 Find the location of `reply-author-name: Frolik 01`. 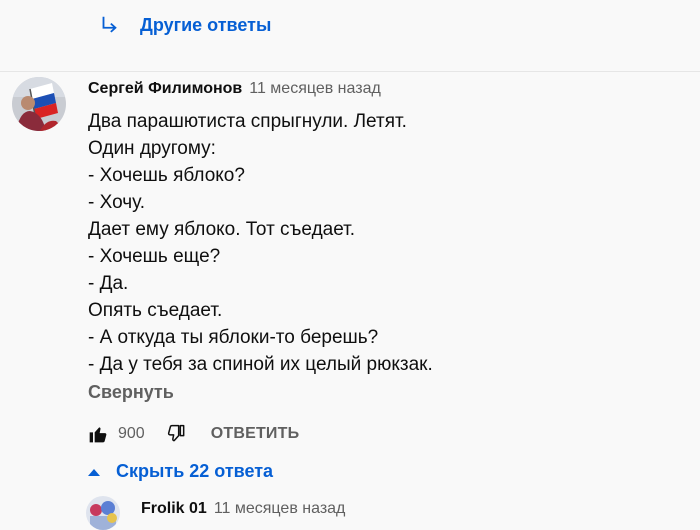

reply-author-name: Frolik 01 is located at coordinates (174, 509).